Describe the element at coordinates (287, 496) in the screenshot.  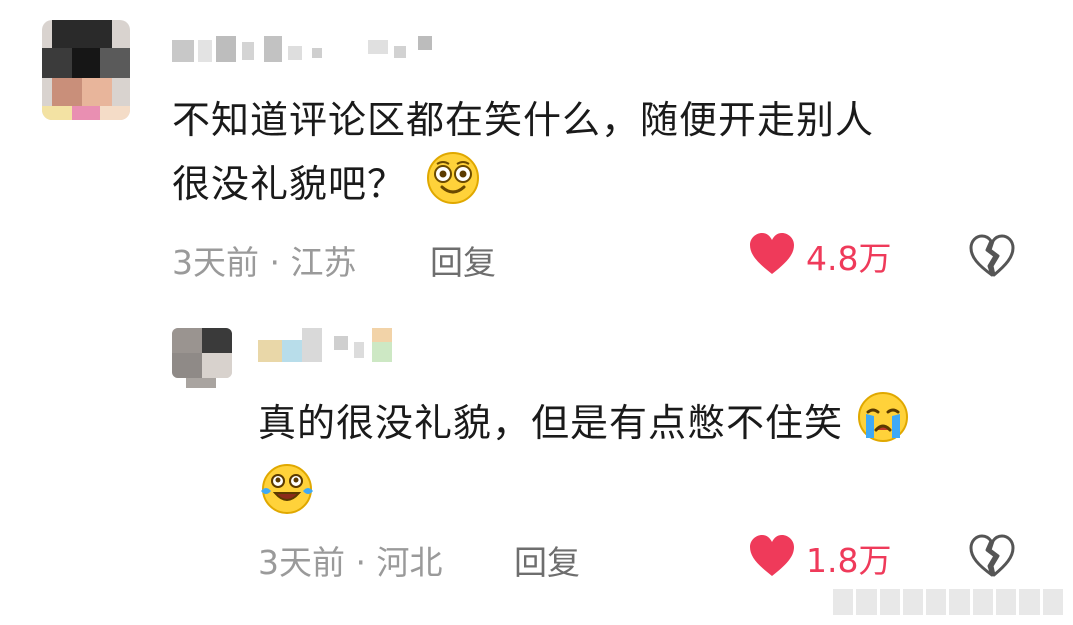
I see `laughing-with-tears-icon` at that location.